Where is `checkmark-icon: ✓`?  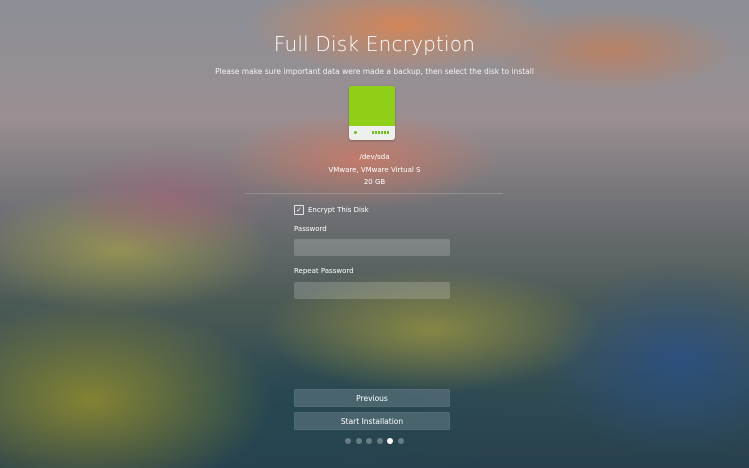
checkmark-icon: ✓ is located at coordinates (299, 210).